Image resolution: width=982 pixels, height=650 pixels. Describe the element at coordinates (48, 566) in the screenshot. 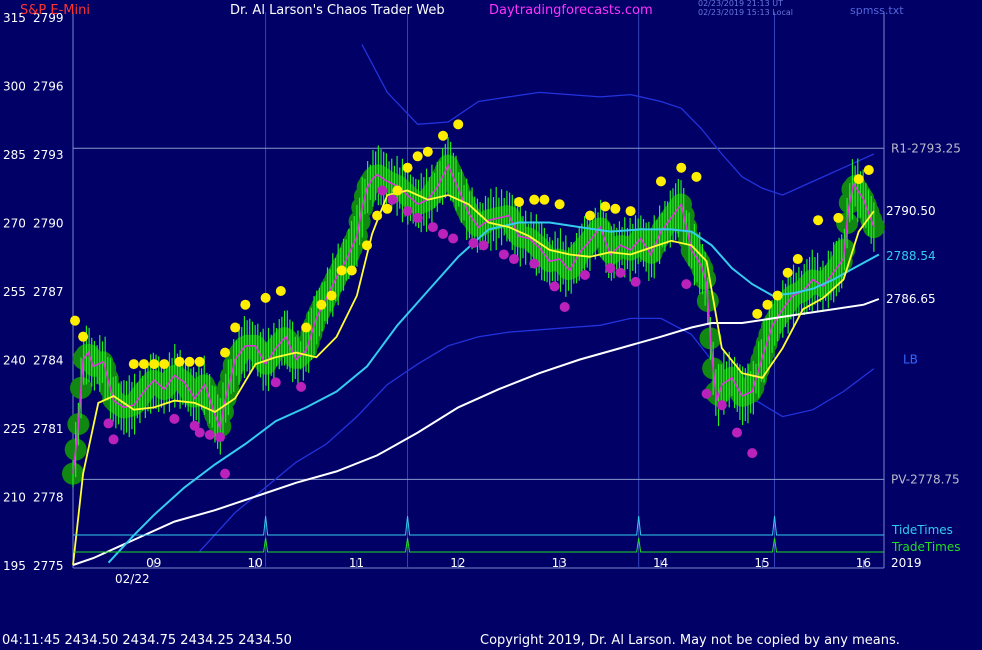

I see `axis-price-label-8: 2775` at that location.